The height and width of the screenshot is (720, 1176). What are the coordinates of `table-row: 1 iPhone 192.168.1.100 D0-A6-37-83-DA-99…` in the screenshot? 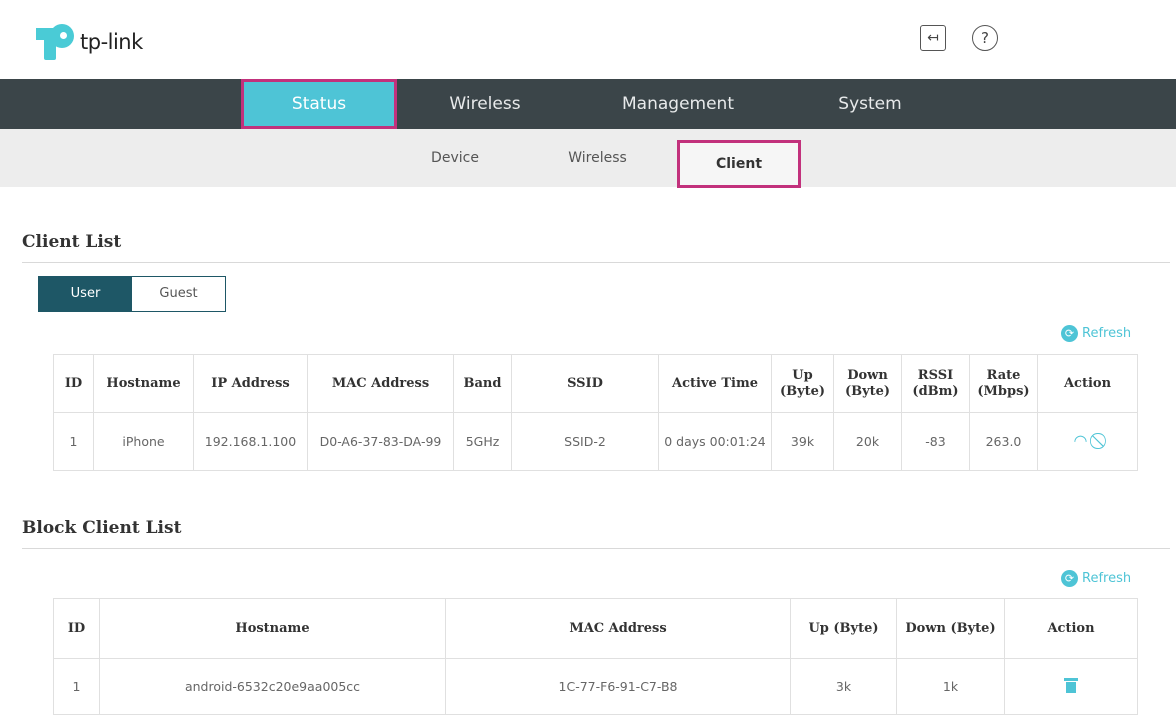 It's located at (595, 441).